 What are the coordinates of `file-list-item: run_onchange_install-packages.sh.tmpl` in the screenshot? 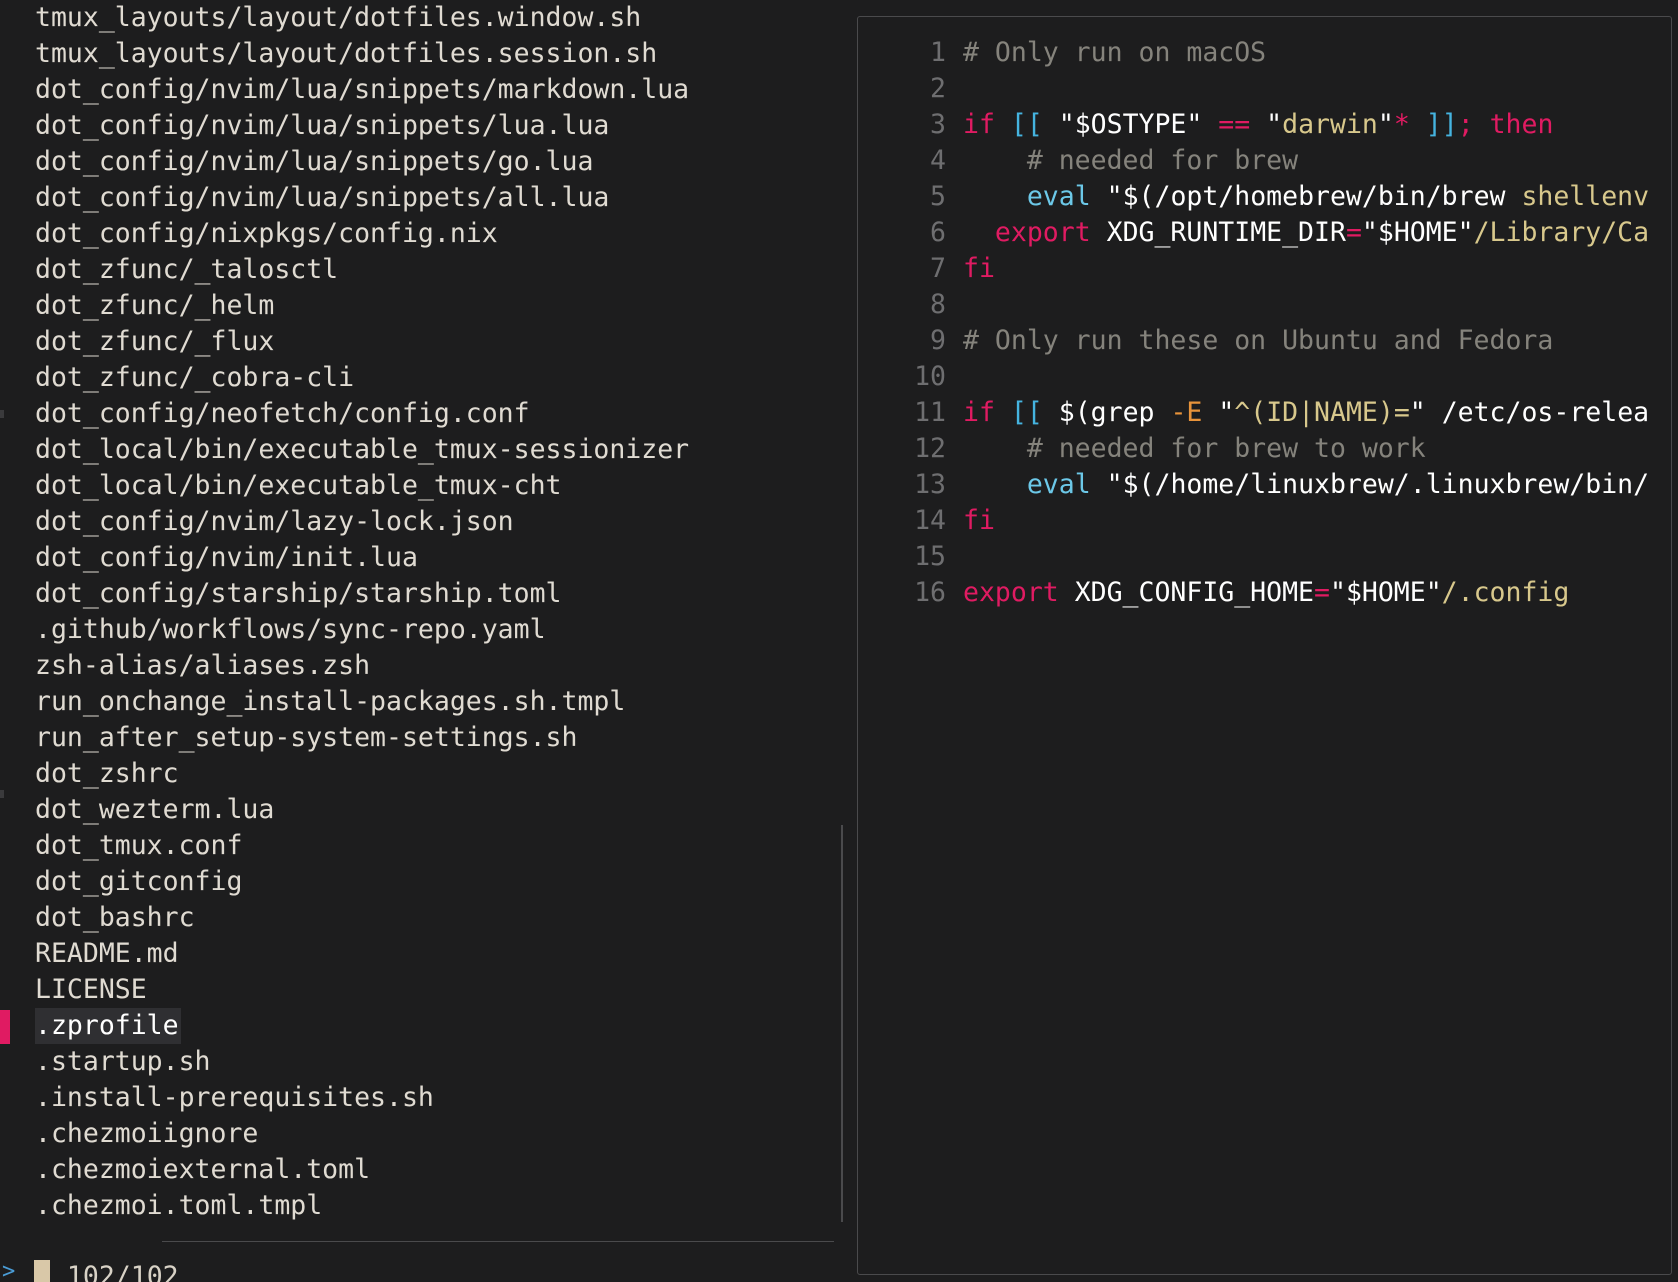 It's located at (425, 702).